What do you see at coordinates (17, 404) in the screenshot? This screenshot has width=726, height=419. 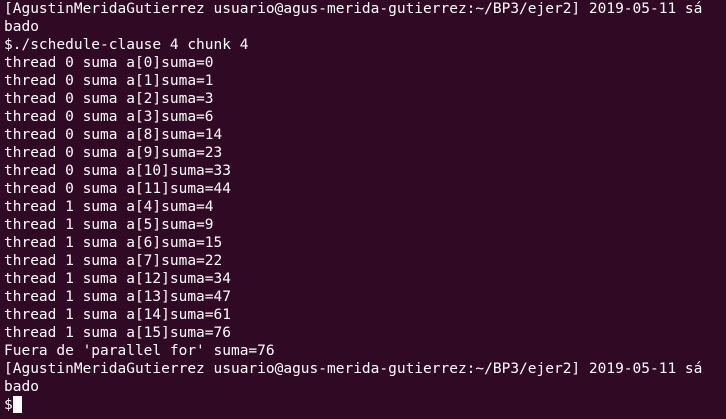 I see `text-cursor` at bounding box center [17, 404].